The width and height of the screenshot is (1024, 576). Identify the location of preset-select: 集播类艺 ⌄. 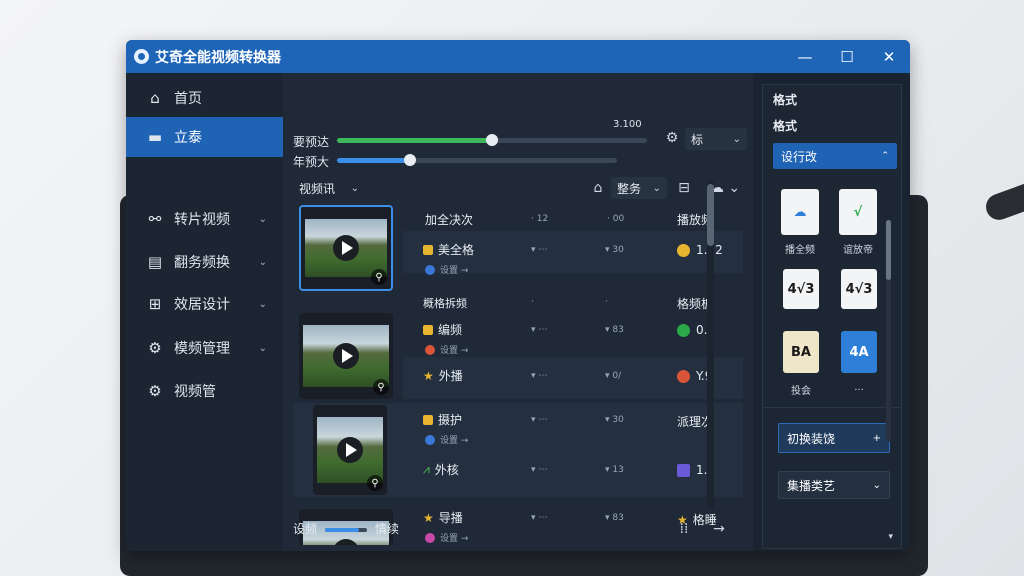
(834, 485).